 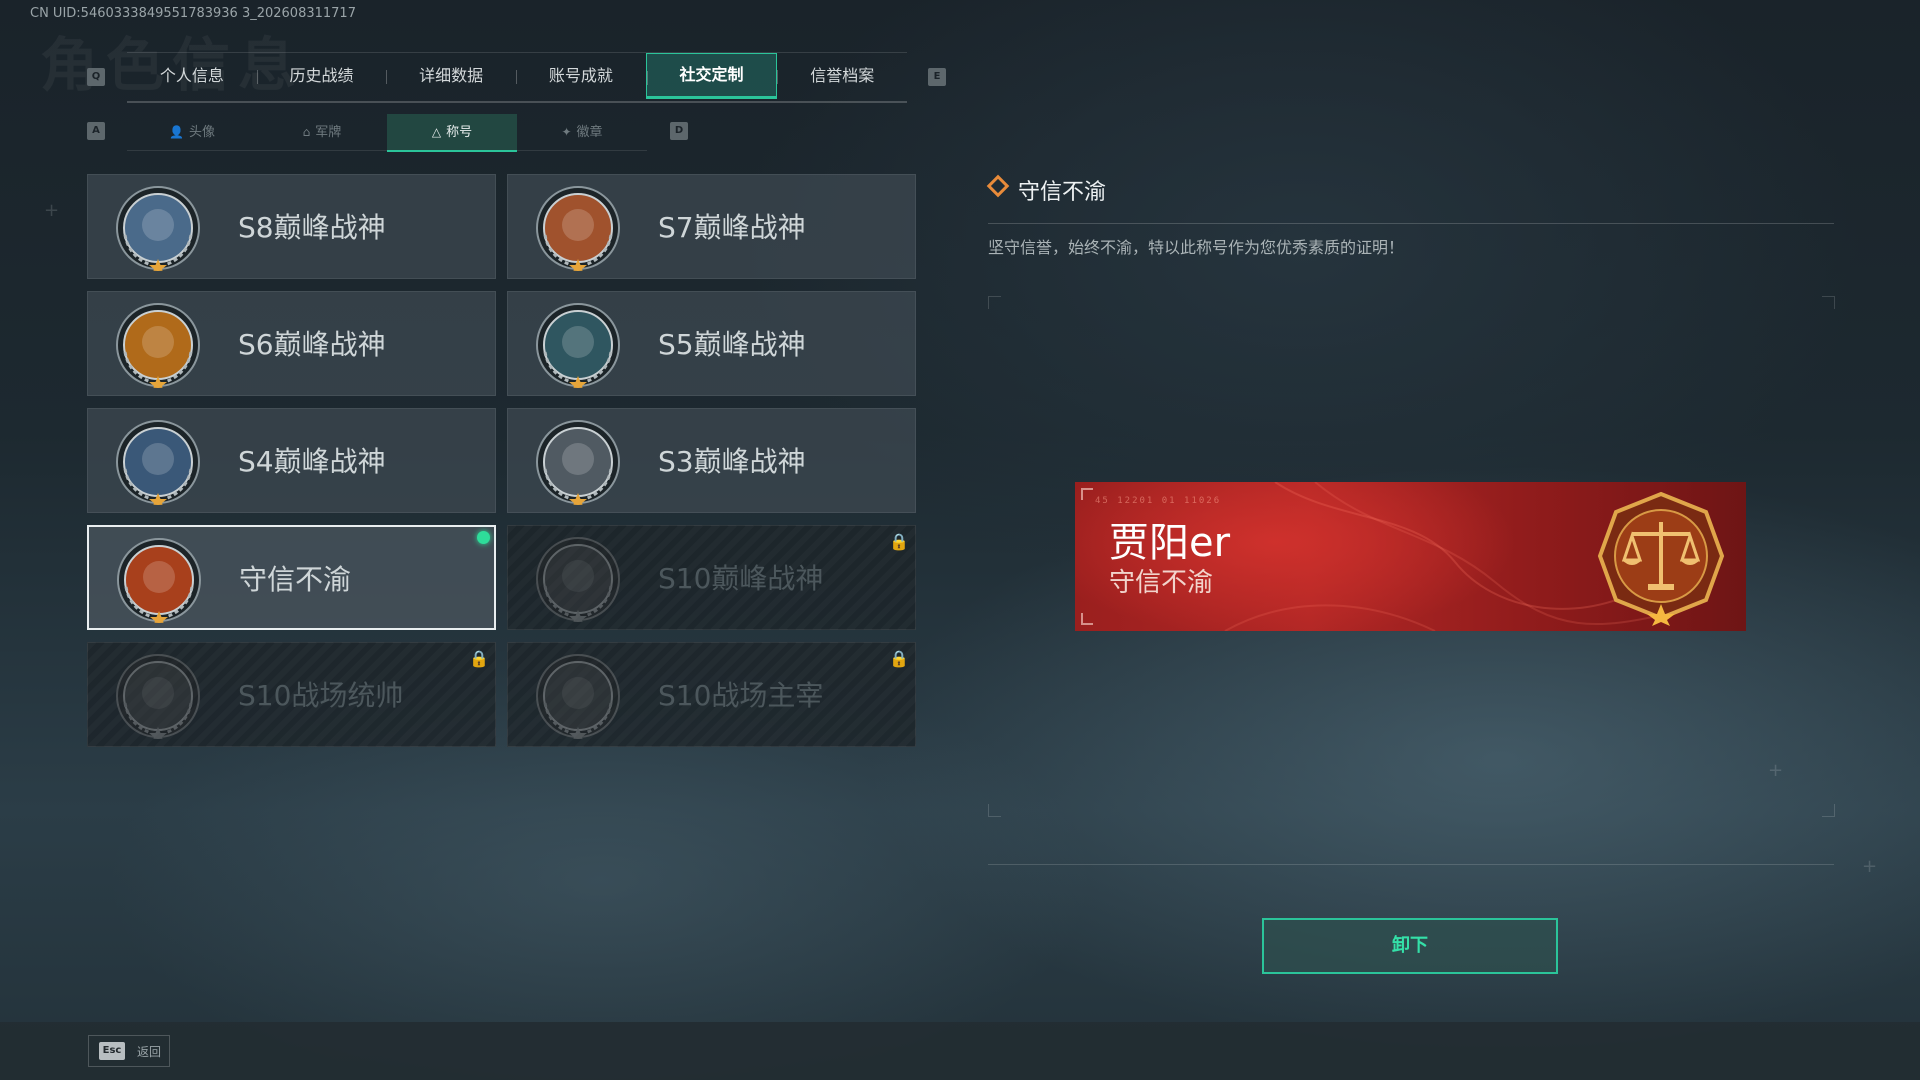 I want to click on title-card-name: S10巅峰战神, so click(x=741, y=578).